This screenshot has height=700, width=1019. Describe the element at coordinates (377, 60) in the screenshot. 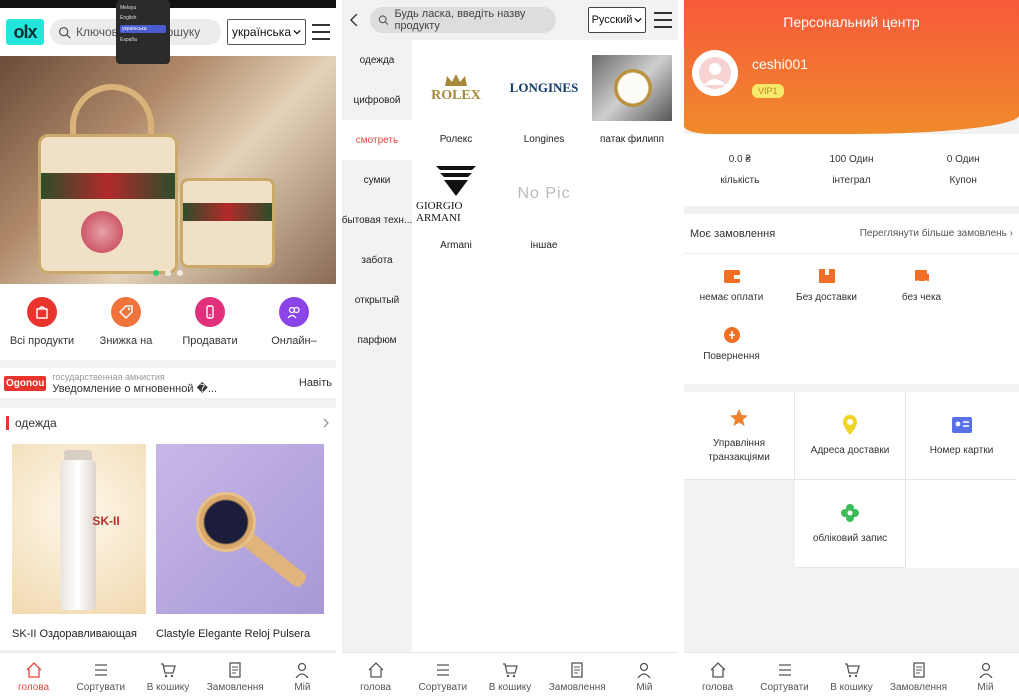

I see `category-item: одежда` at that location.